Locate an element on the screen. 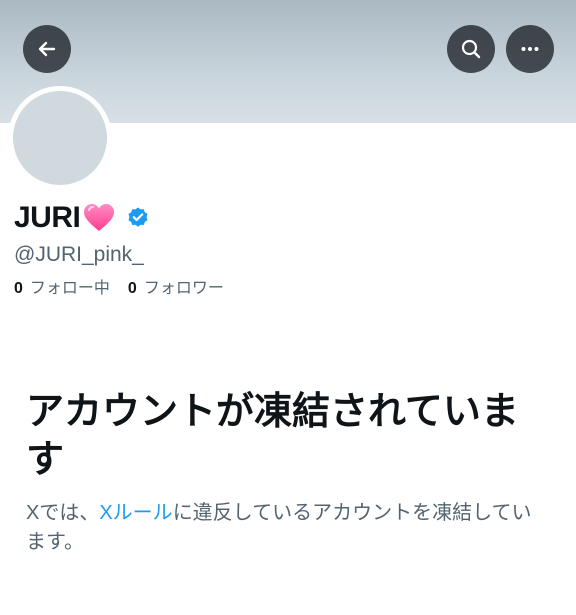  follow-stats: 0 フォロー中 0 フォロワー is located at coordinates (128, 286).